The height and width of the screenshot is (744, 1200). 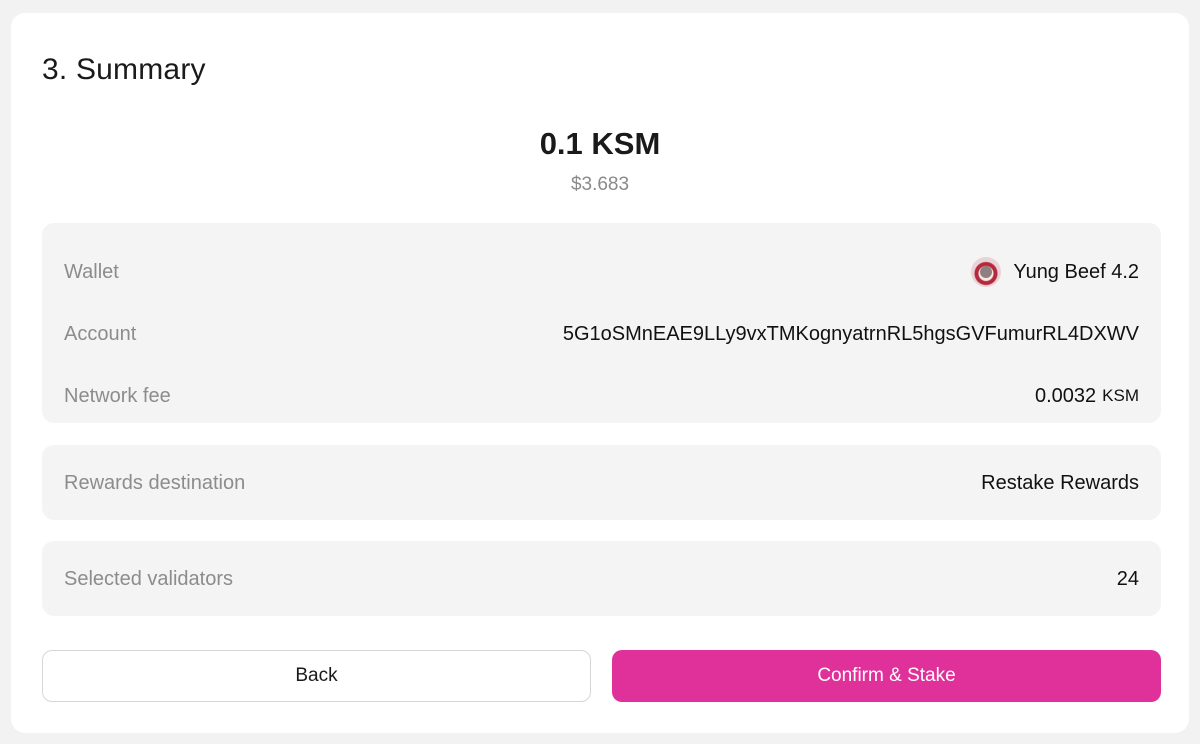 I want to click on fee-row: Network fee 0.0032 KSM, so click(x=601, y=396).